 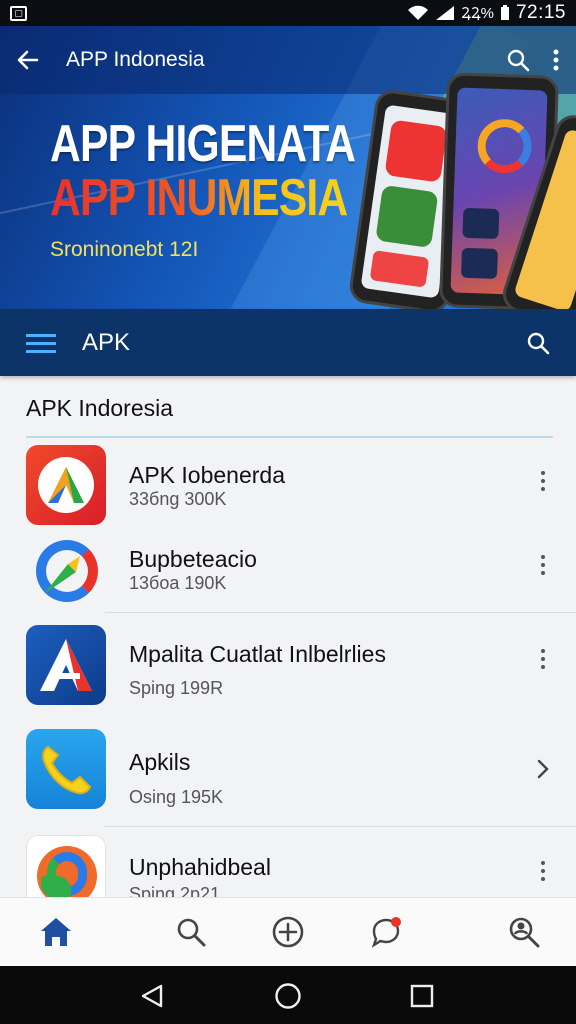 What do you see at coordinates (135, 59) in the screenshot?
I see `app-title: APP Indonesia` at bounding box center [135, 59].